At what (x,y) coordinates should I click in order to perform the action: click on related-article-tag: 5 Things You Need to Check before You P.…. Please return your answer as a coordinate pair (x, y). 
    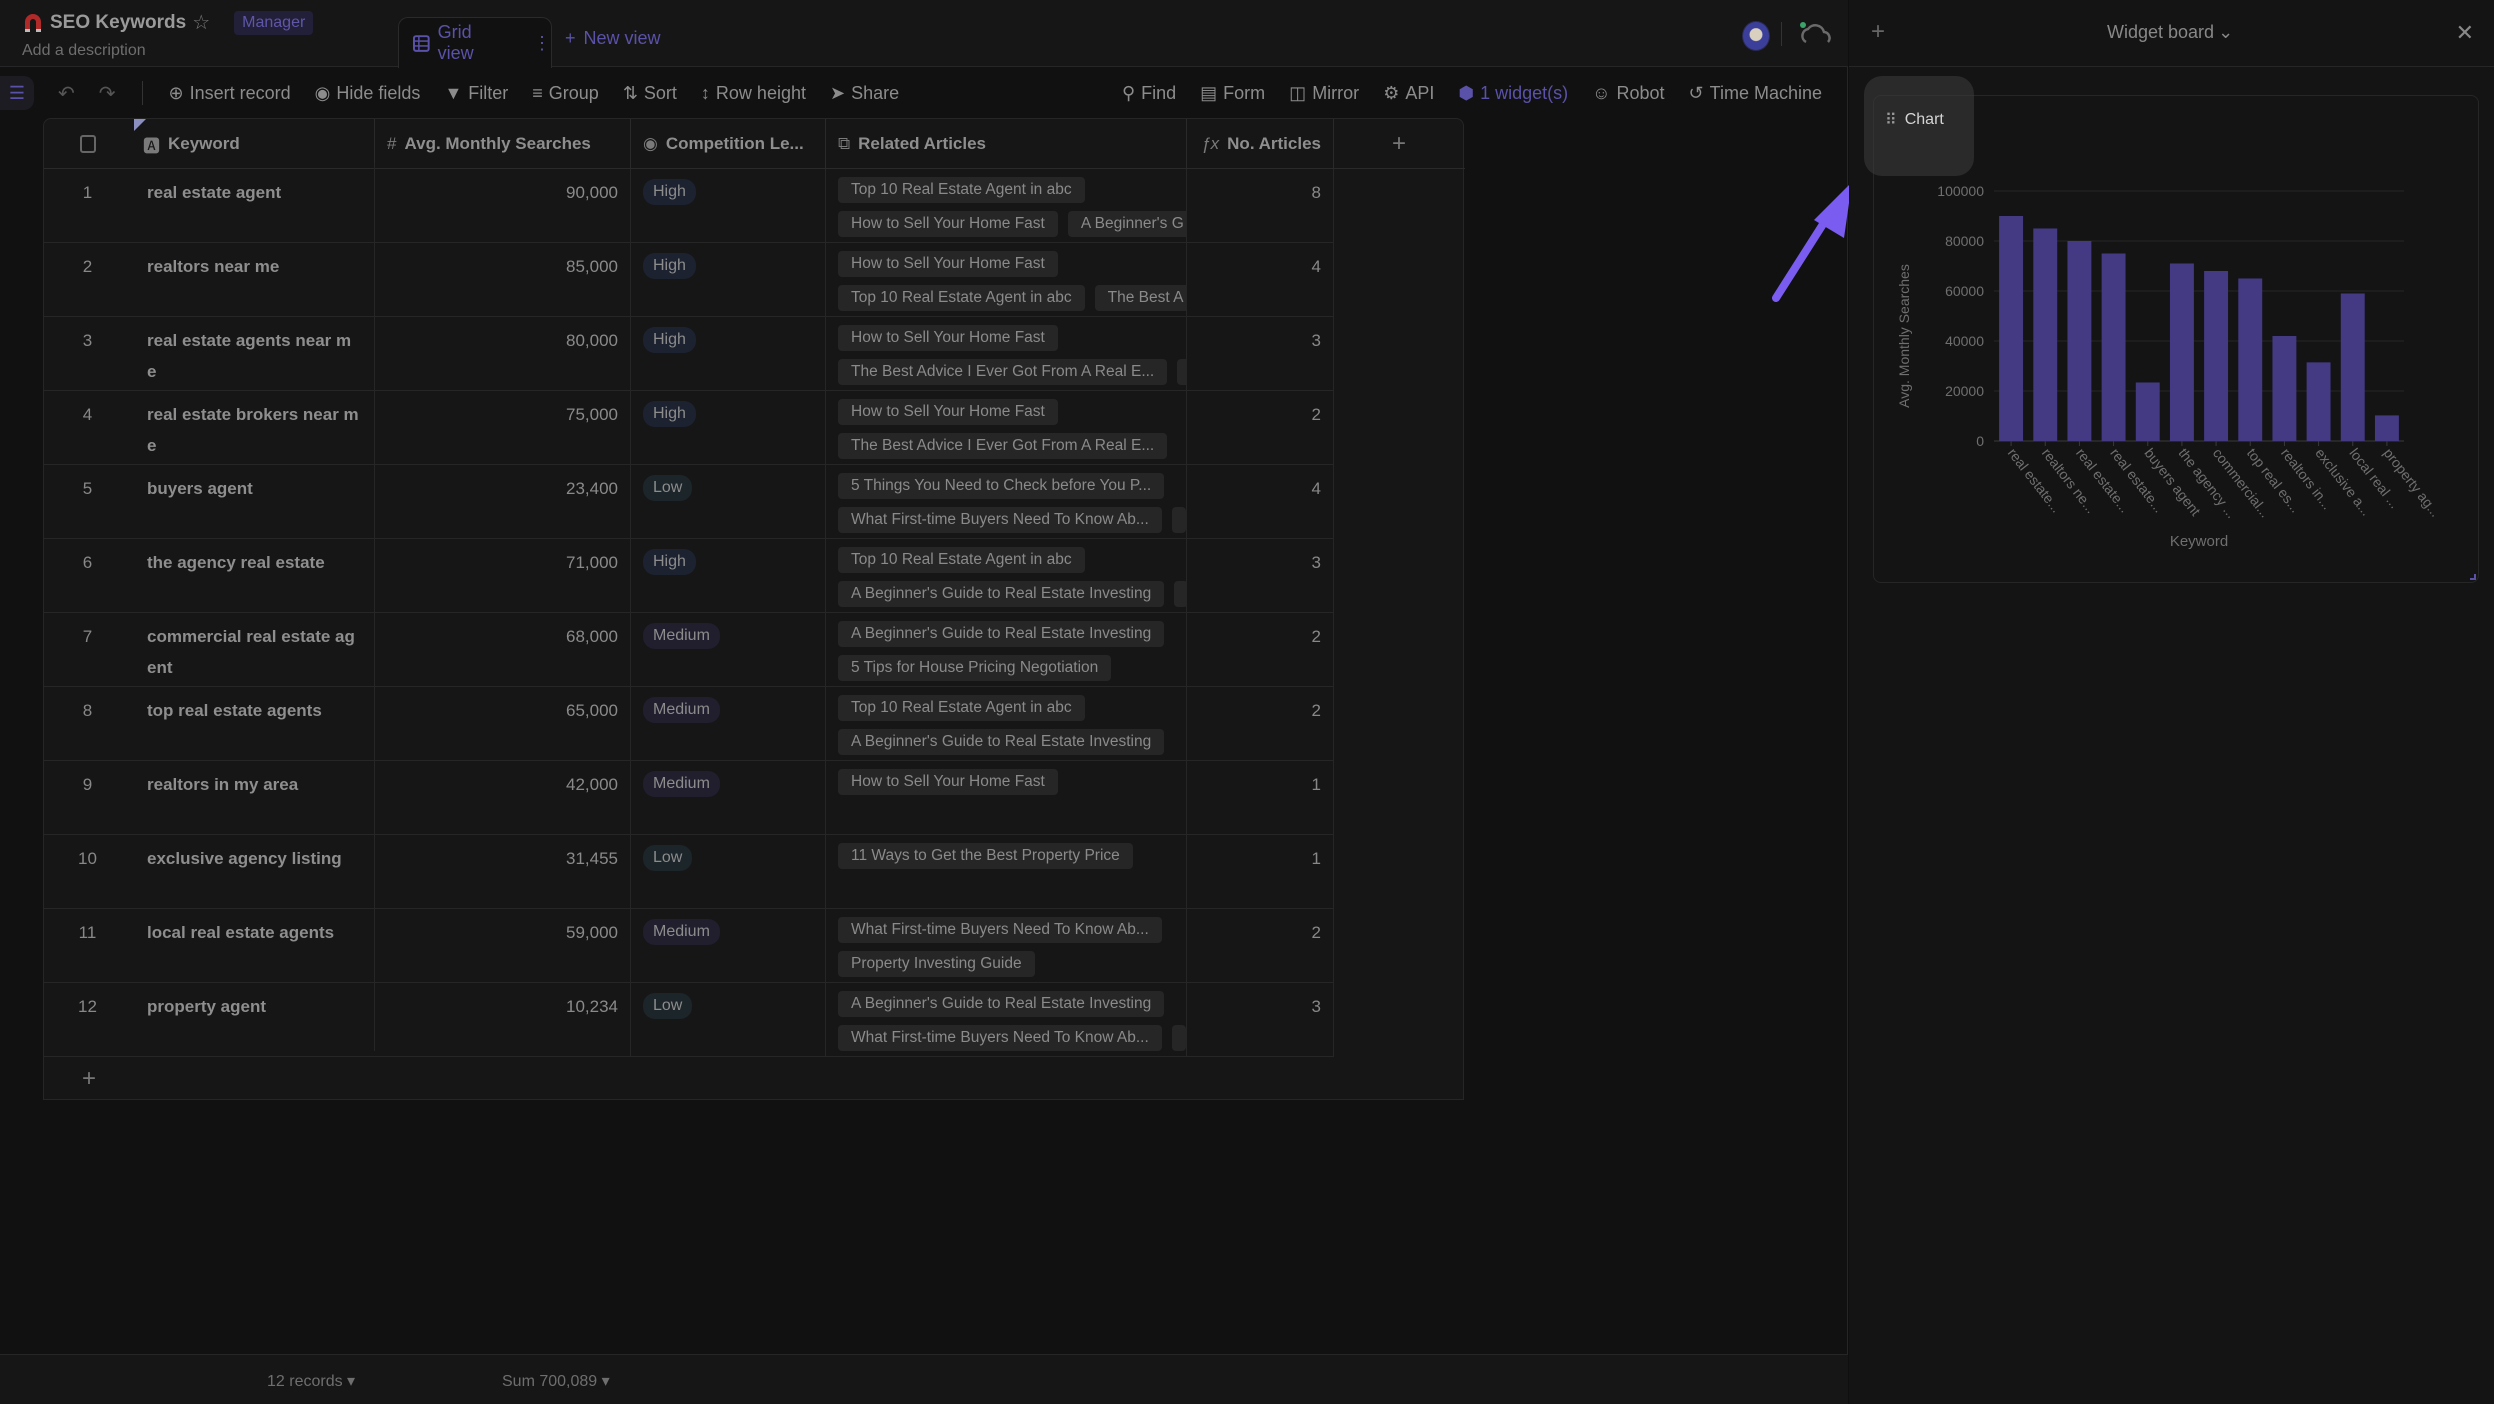
    Looking at the image, I should click on (1001, 486).